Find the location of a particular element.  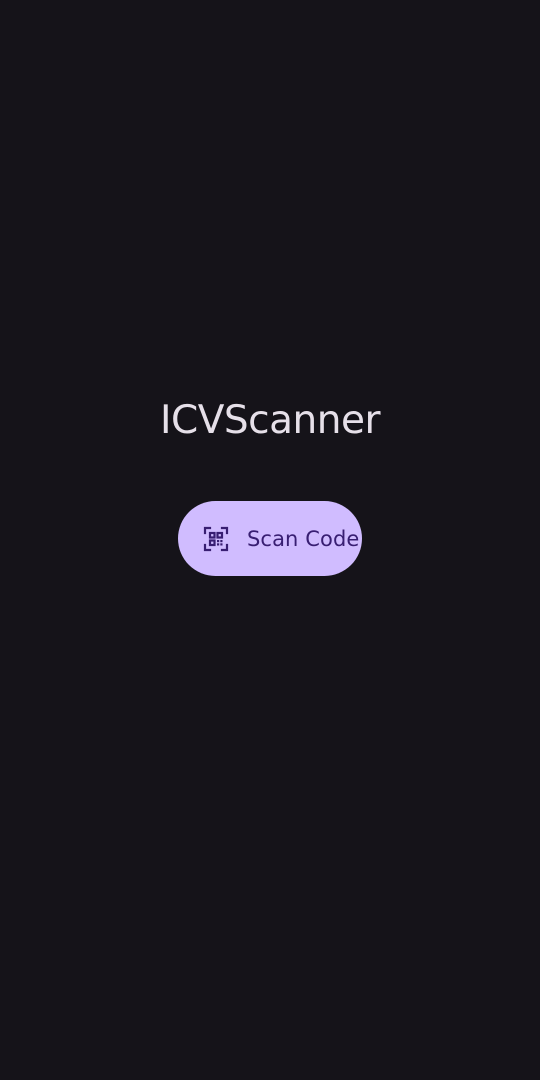

scan-code-button: Scan Code is located at coordinates (270, 538).